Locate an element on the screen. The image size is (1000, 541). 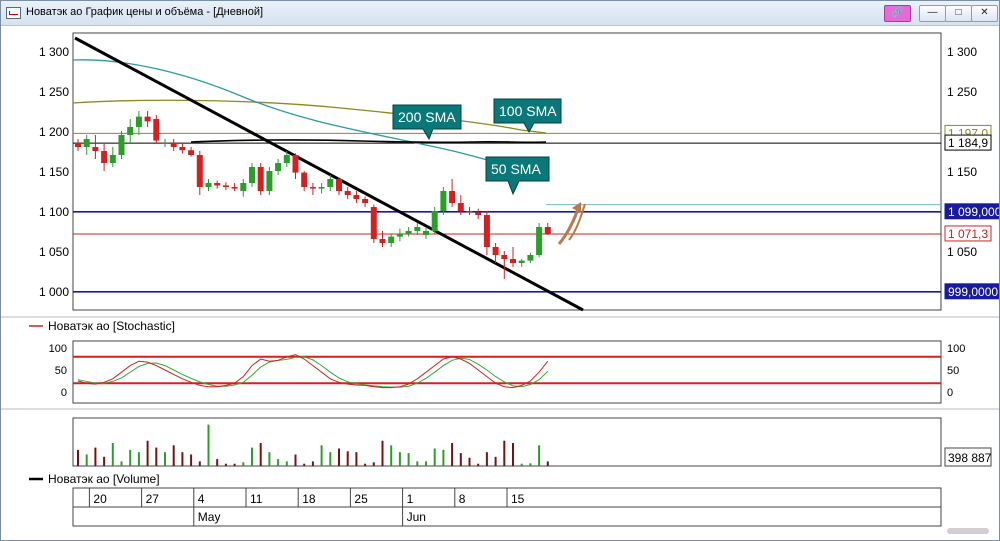
level-price-label: 1 071,3 is located at coordinates (968, 234).